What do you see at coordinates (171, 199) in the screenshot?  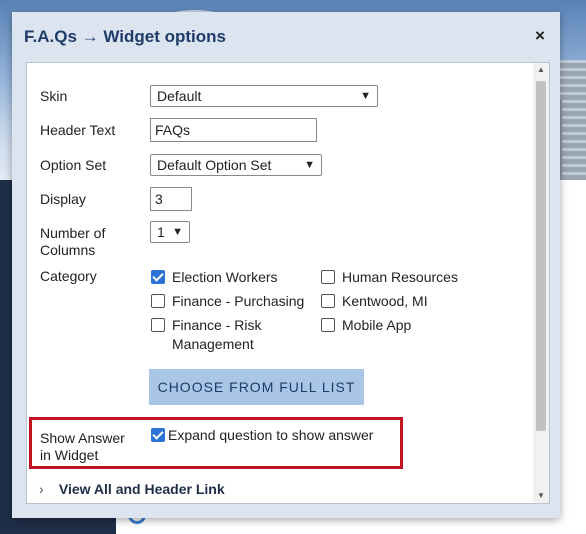 I see `display-input: 3` at bounding box center [171, 199].